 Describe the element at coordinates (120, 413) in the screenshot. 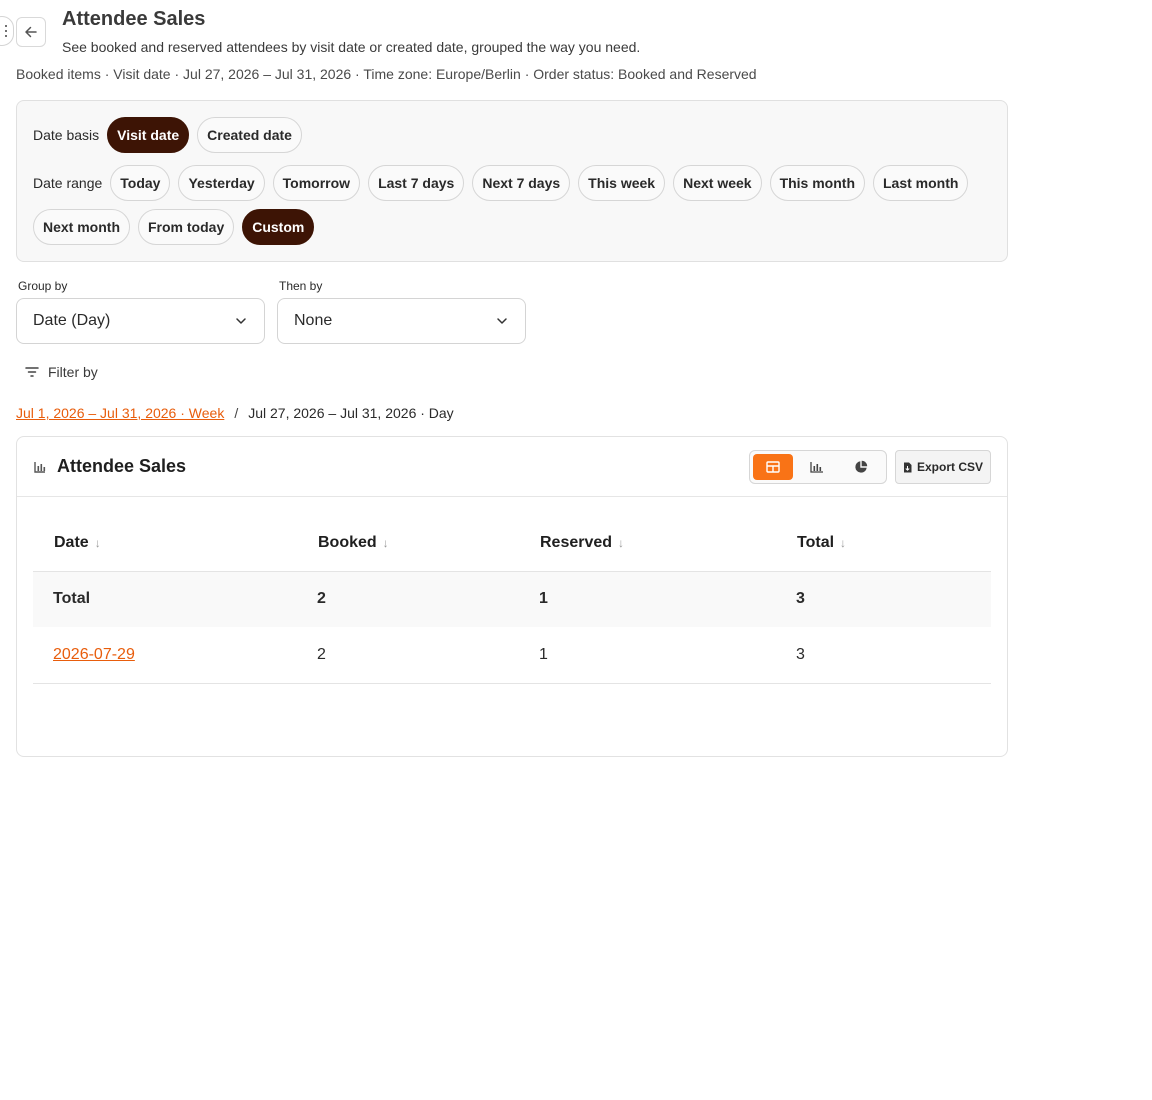

I see `breadcrumb-parent-link: Jul 1, 2026 – Jul 31, 2026 · Week` at that location.